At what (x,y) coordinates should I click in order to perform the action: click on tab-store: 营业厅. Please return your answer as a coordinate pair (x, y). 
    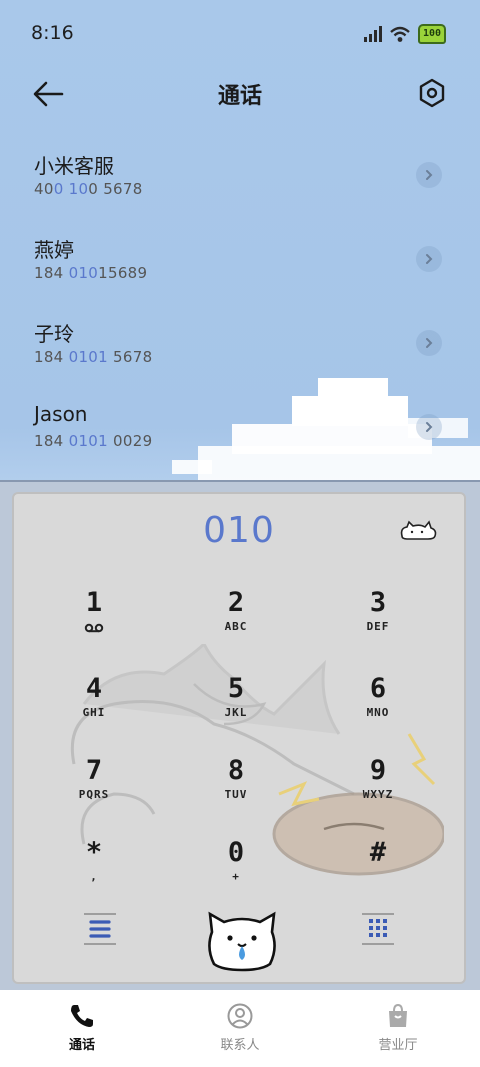
    Looking at the image, I should click on (398, 1027).